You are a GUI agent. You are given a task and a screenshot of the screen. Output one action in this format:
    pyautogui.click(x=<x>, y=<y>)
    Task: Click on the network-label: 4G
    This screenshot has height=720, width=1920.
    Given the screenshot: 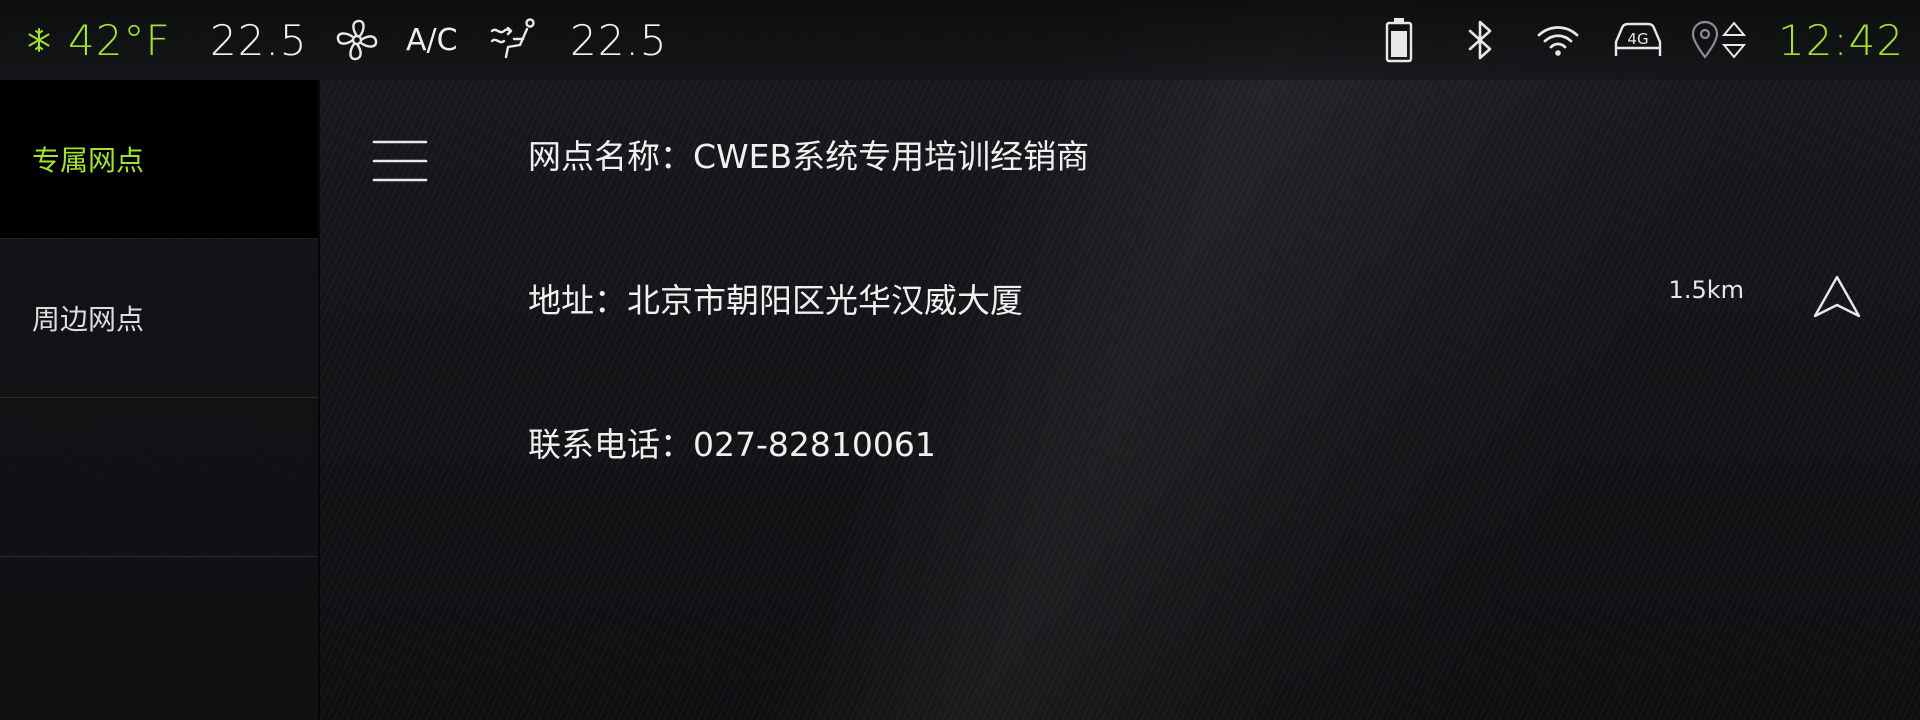 What is the action you would take?
    pyautogui.click(x=1637, y=39)
    